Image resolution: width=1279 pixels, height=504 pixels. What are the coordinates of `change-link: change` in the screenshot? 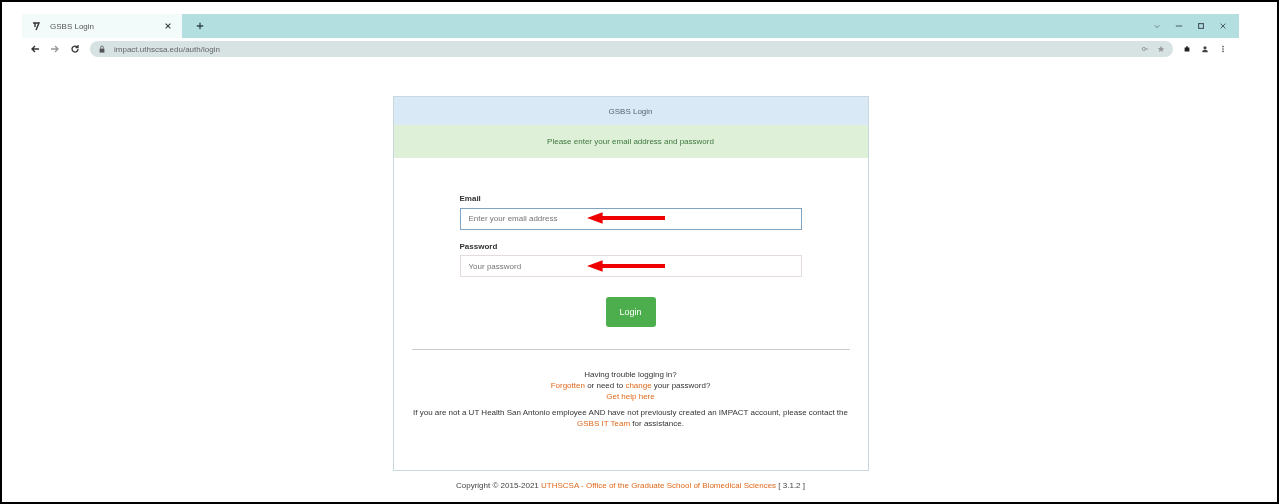 It's located at (638, 385).